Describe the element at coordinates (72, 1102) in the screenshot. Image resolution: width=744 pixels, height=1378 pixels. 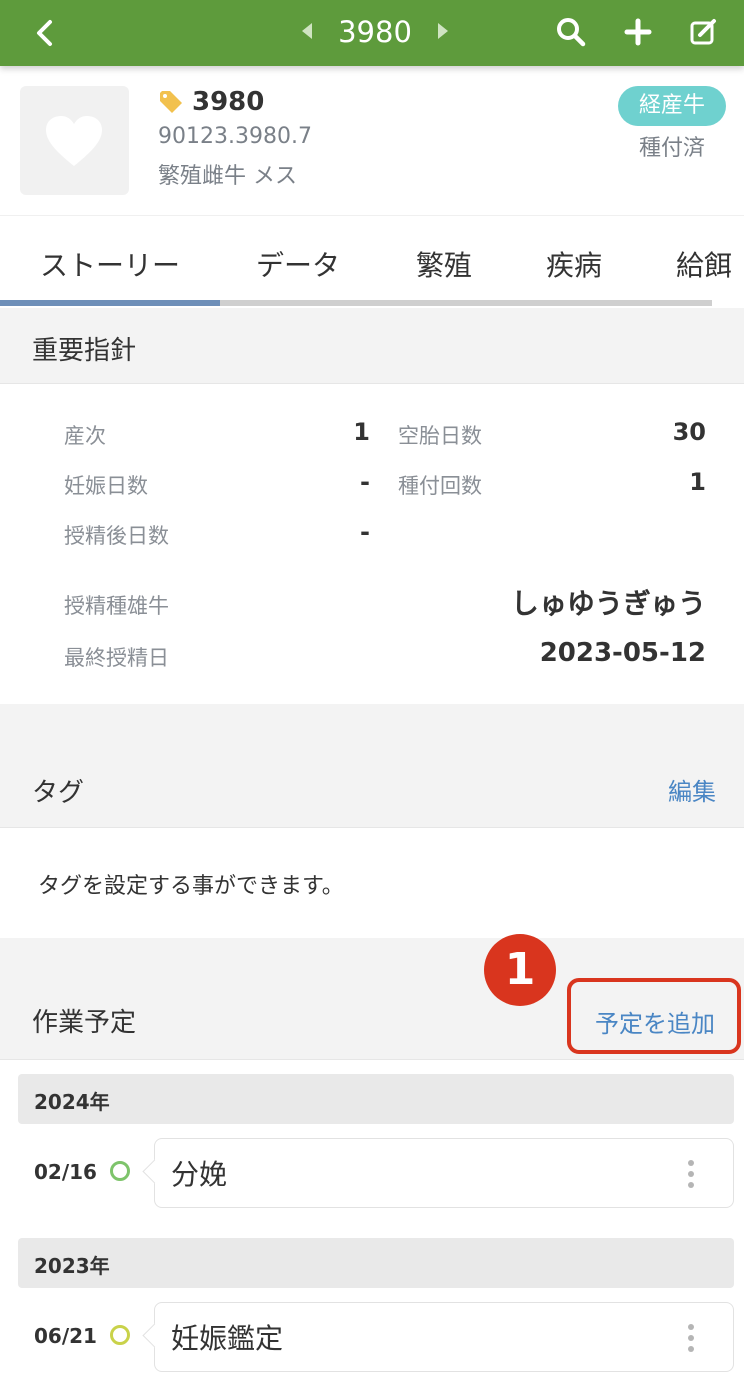
I see `year-label: 2024年` at that location.